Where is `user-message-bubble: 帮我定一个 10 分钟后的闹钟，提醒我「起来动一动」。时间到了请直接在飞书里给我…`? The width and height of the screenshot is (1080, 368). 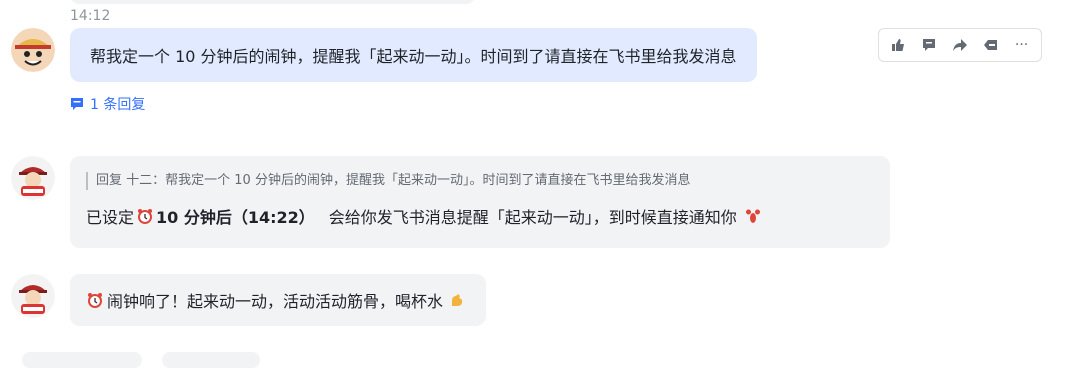 user-message-bubble: 帮我定一个 10 分钟后的闹钟，提醒我「起来动一动」。时间到了请直接在飞书里给我… is located at coordinates (413, 55).